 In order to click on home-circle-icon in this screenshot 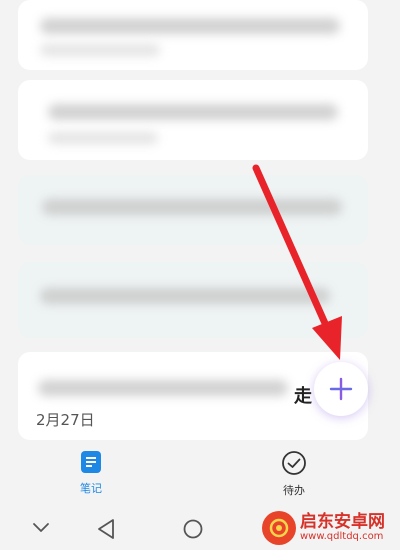, I will do `click(193, 529)`.